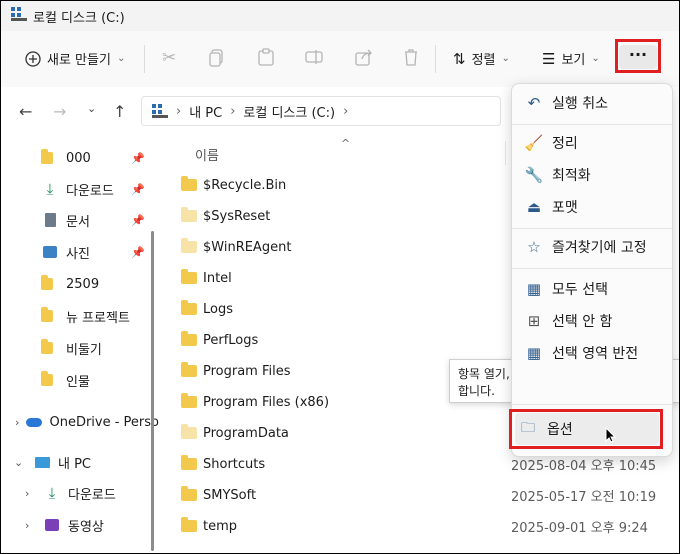 The height and width of the screenshot is (554, 680). Describe the element at coordinates (218, 309) in the screenshot. I see `file-name: Logs` at that location.